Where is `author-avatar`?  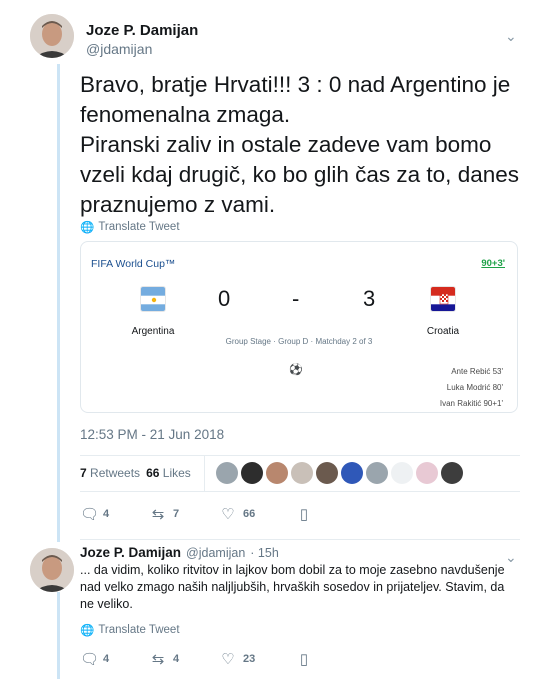
author-avatar is located at coordinates (52, 36).